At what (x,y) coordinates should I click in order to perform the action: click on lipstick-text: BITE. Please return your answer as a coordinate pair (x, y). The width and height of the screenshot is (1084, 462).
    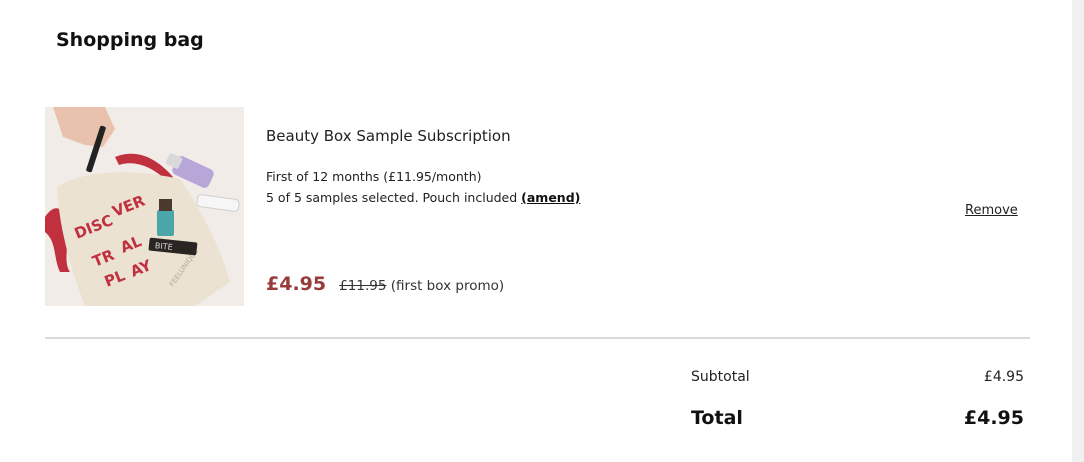
    Looking at the image, I should click on (163, 246).